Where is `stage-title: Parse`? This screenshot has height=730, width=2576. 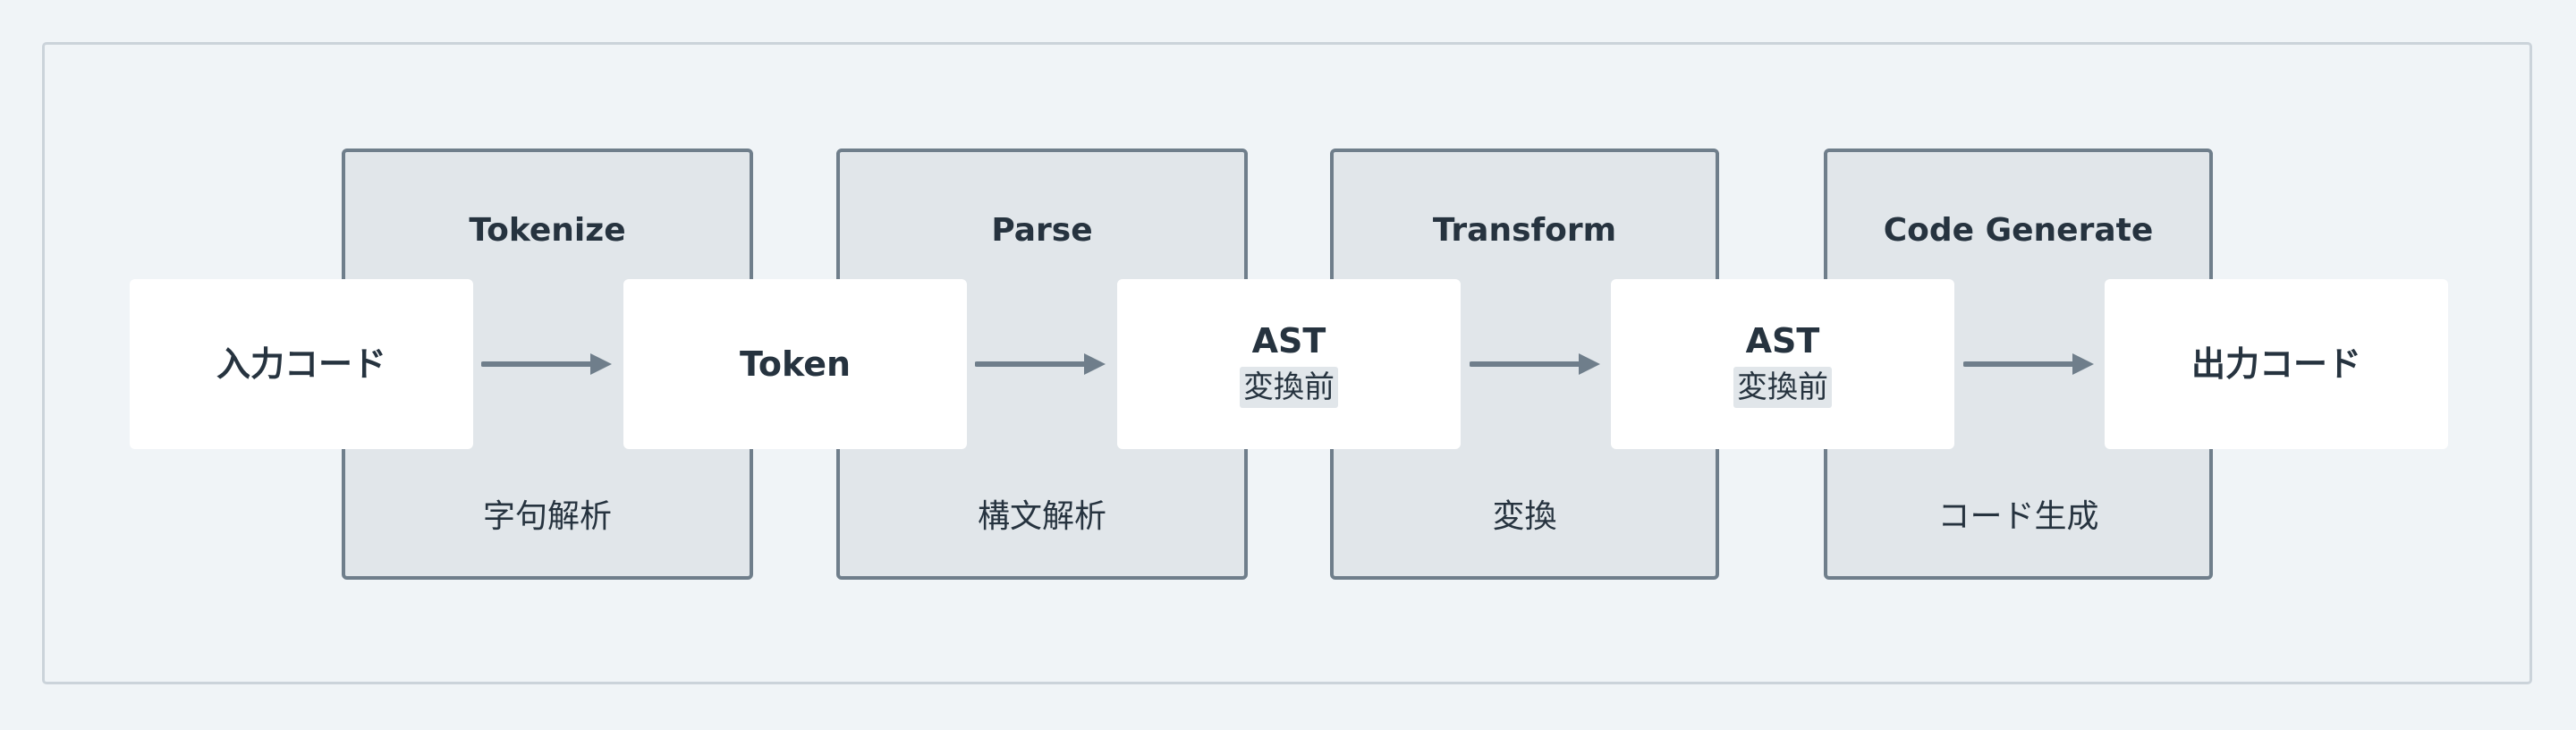
stage-title: Parse is located at coordinates (1042, 231).